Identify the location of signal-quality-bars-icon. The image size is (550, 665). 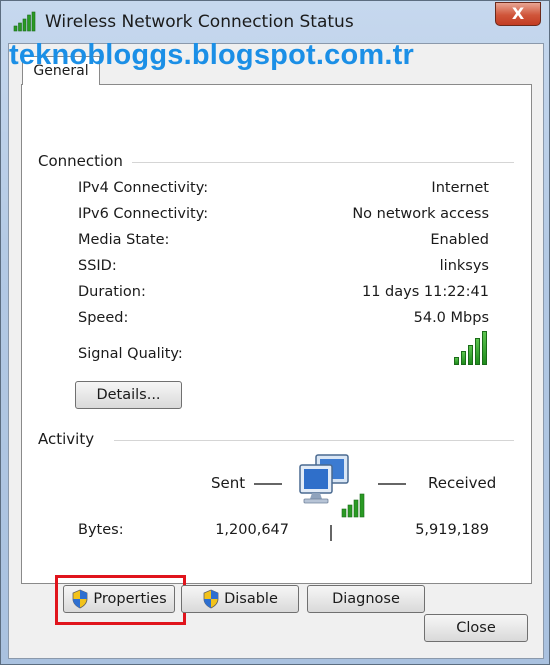
(470, 348).